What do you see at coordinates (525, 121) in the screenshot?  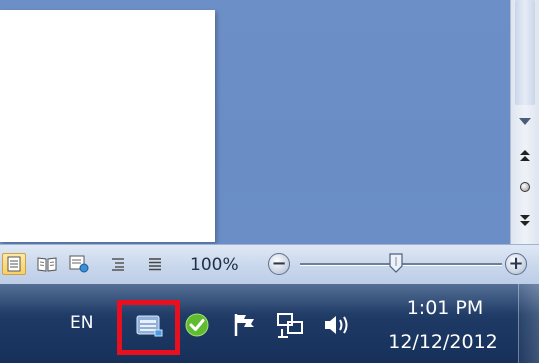 I see `scroll-down-arrow-icon` at bounding box center [525, 121].